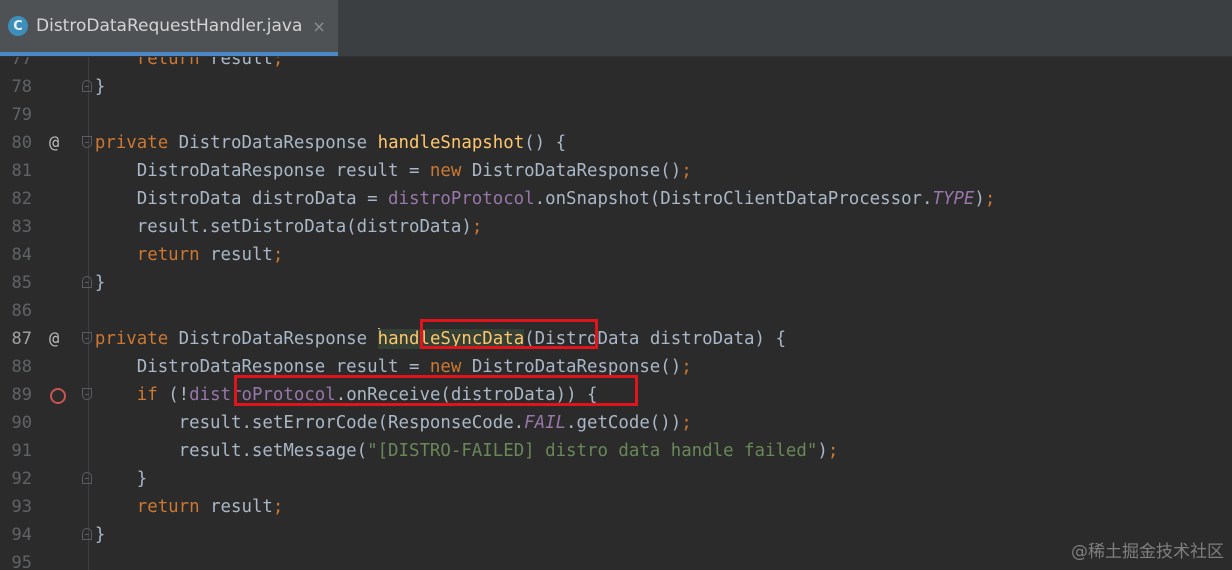 This screenshot has width=1232, height=570. I want to click on line-number: 87, so click(21, 339).